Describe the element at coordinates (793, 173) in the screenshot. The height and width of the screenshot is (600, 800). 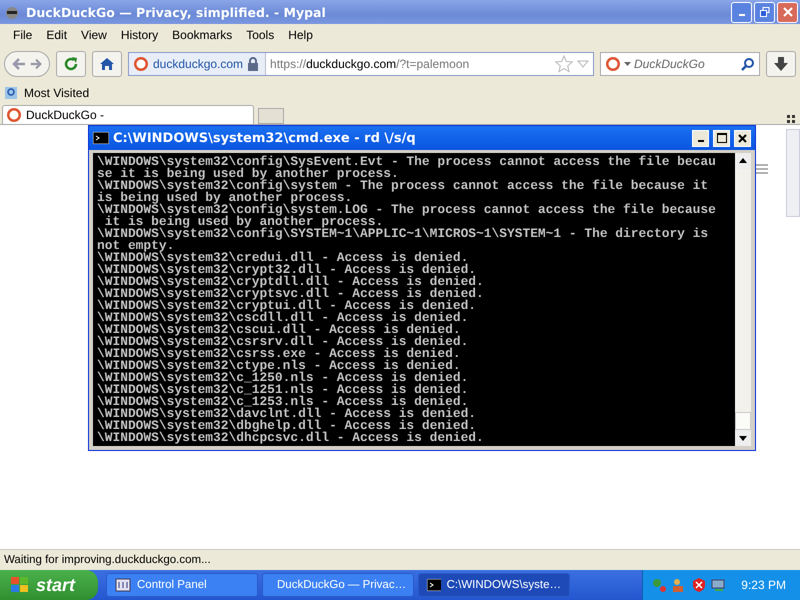
I see `scrollbar` at that location.